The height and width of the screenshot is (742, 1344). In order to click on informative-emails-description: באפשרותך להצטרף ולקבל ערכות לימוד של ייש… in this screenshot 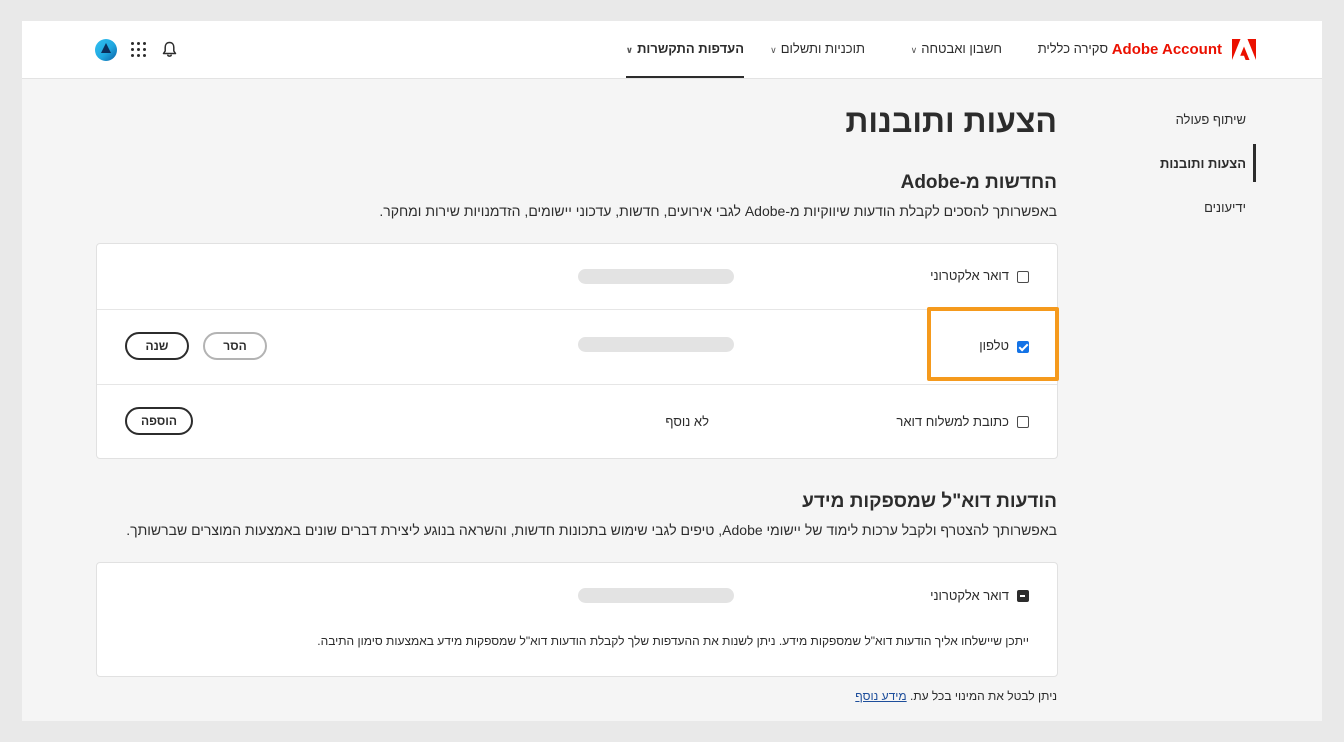, I will do `click(591, 530)`.